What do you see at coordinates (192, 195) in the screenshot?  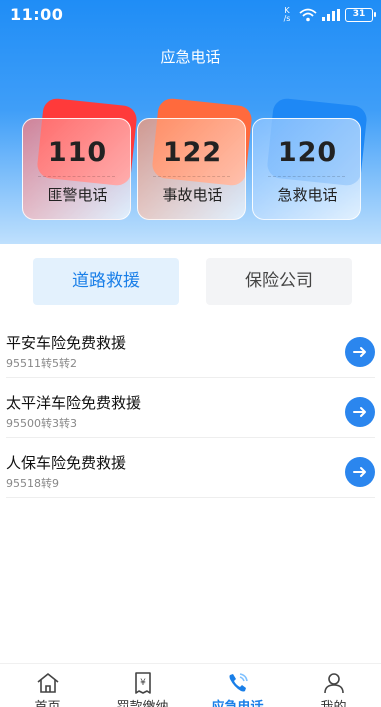 I see `hotline-label: 事故电话` at bounding box center [192, 195].